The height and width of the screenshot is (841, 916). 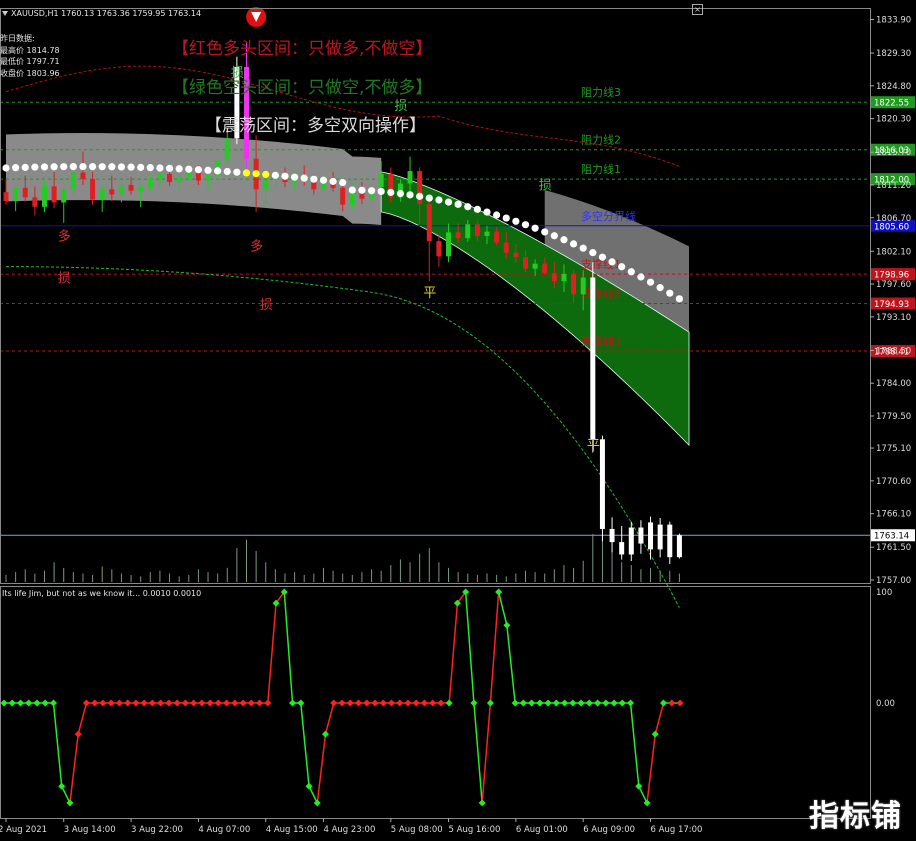 I want to click on x-tick-label: 4 Aug 23:00, so click(x=349, y=830).